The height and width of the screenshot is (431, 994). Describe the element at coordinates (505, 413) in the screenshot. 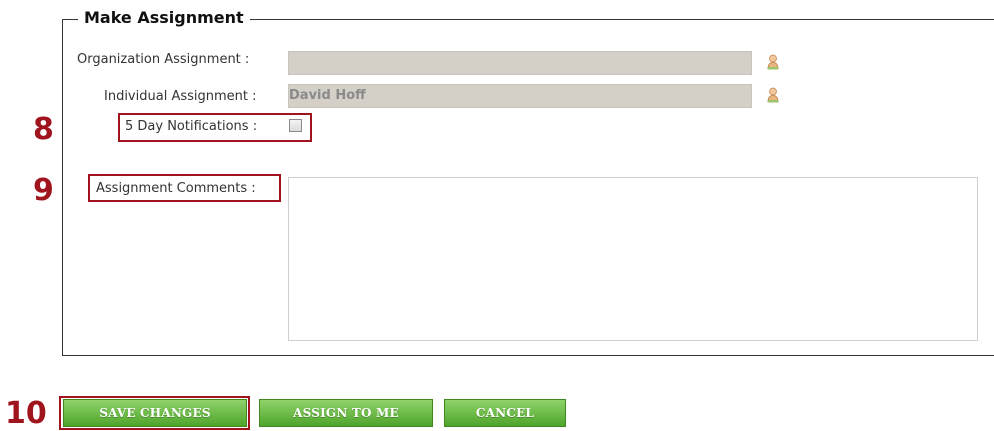

I see `cancel-button: CANCEL` at that location.